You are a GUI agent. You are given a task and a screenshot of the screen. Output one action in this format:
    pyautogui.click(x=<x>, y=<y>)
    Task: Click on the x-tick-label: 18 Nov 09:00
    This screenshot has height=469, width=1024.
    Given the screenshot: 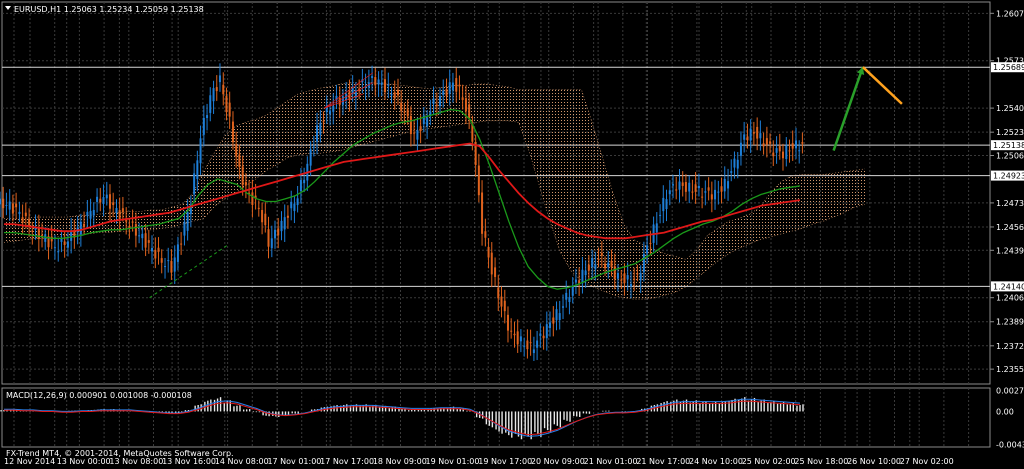 What is the action you would take?
    pyautogui.click(x=400, y=461)
    